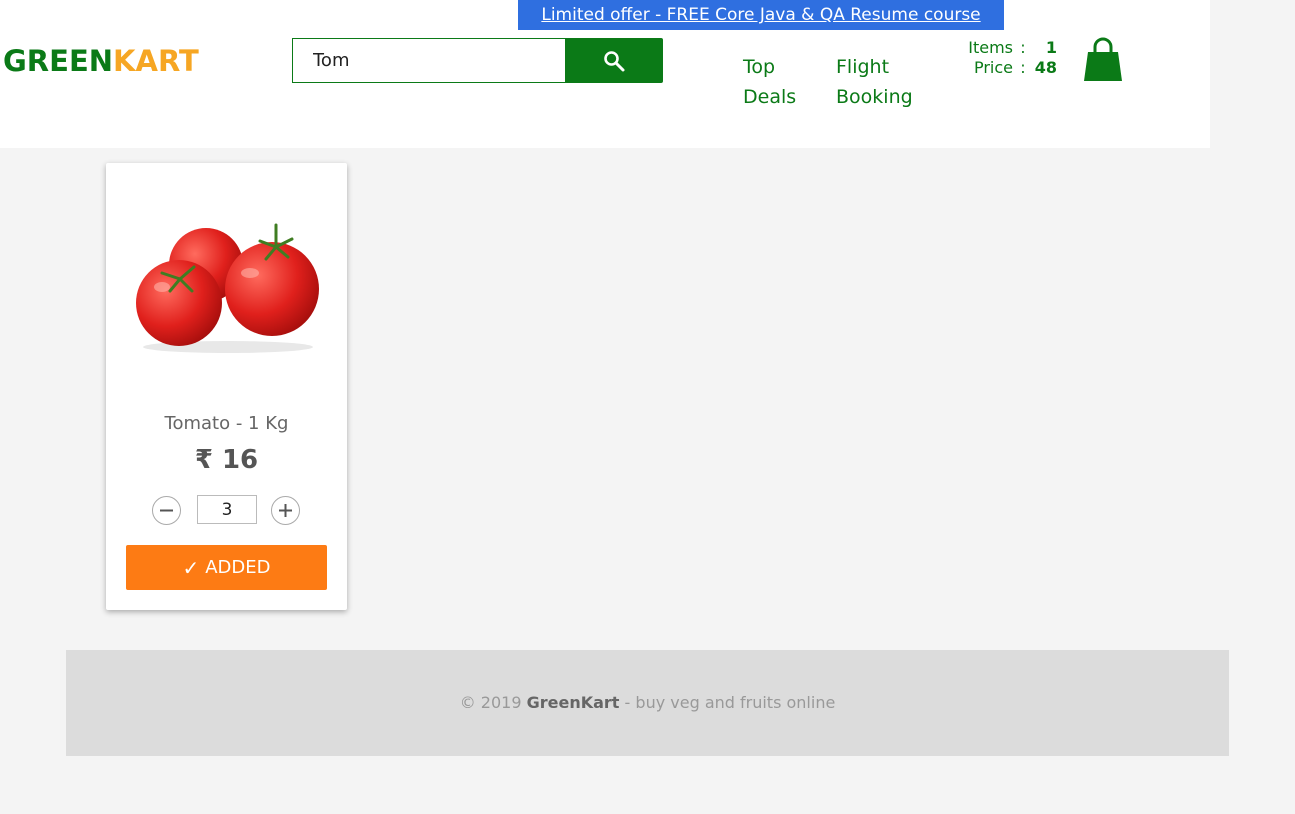 Image resolution: width=1295 pixels, height=814 pixels. Describe the element at coordinates (238, 567) in the screenshot. I see `added-button-label: ADDED` at that location.